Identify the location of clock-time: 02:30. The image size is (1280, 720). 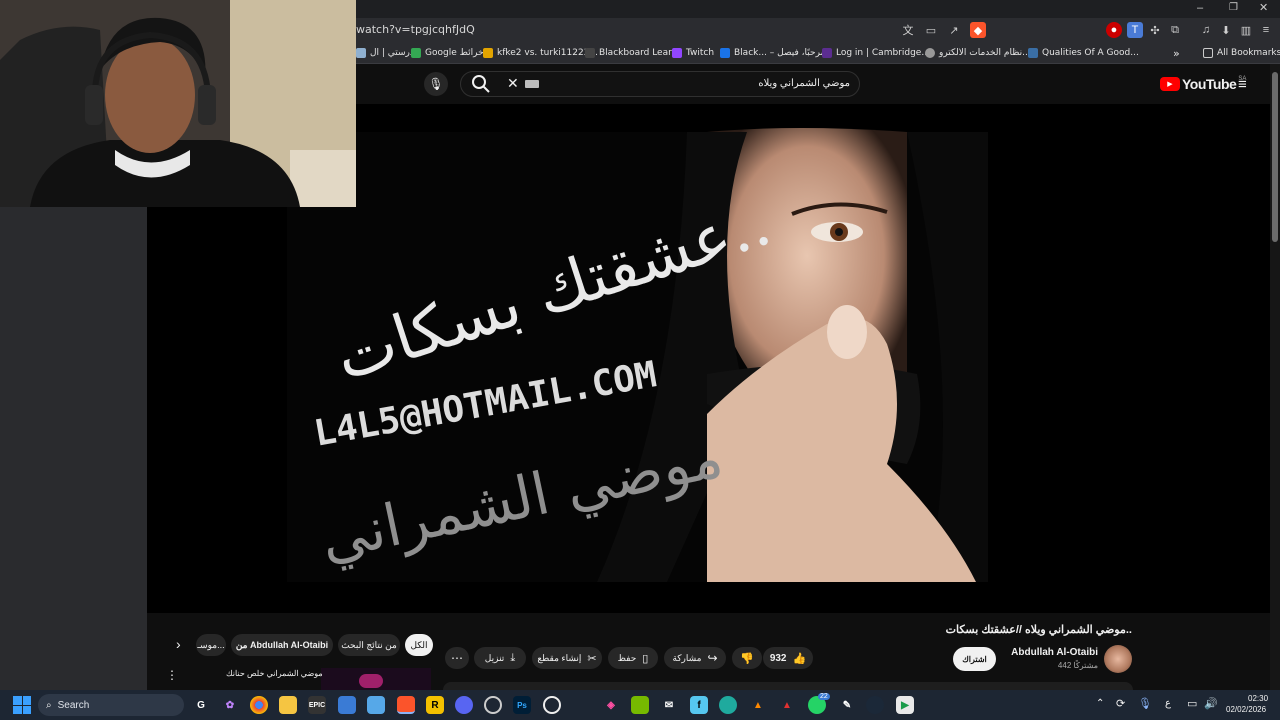
(1258, 698).